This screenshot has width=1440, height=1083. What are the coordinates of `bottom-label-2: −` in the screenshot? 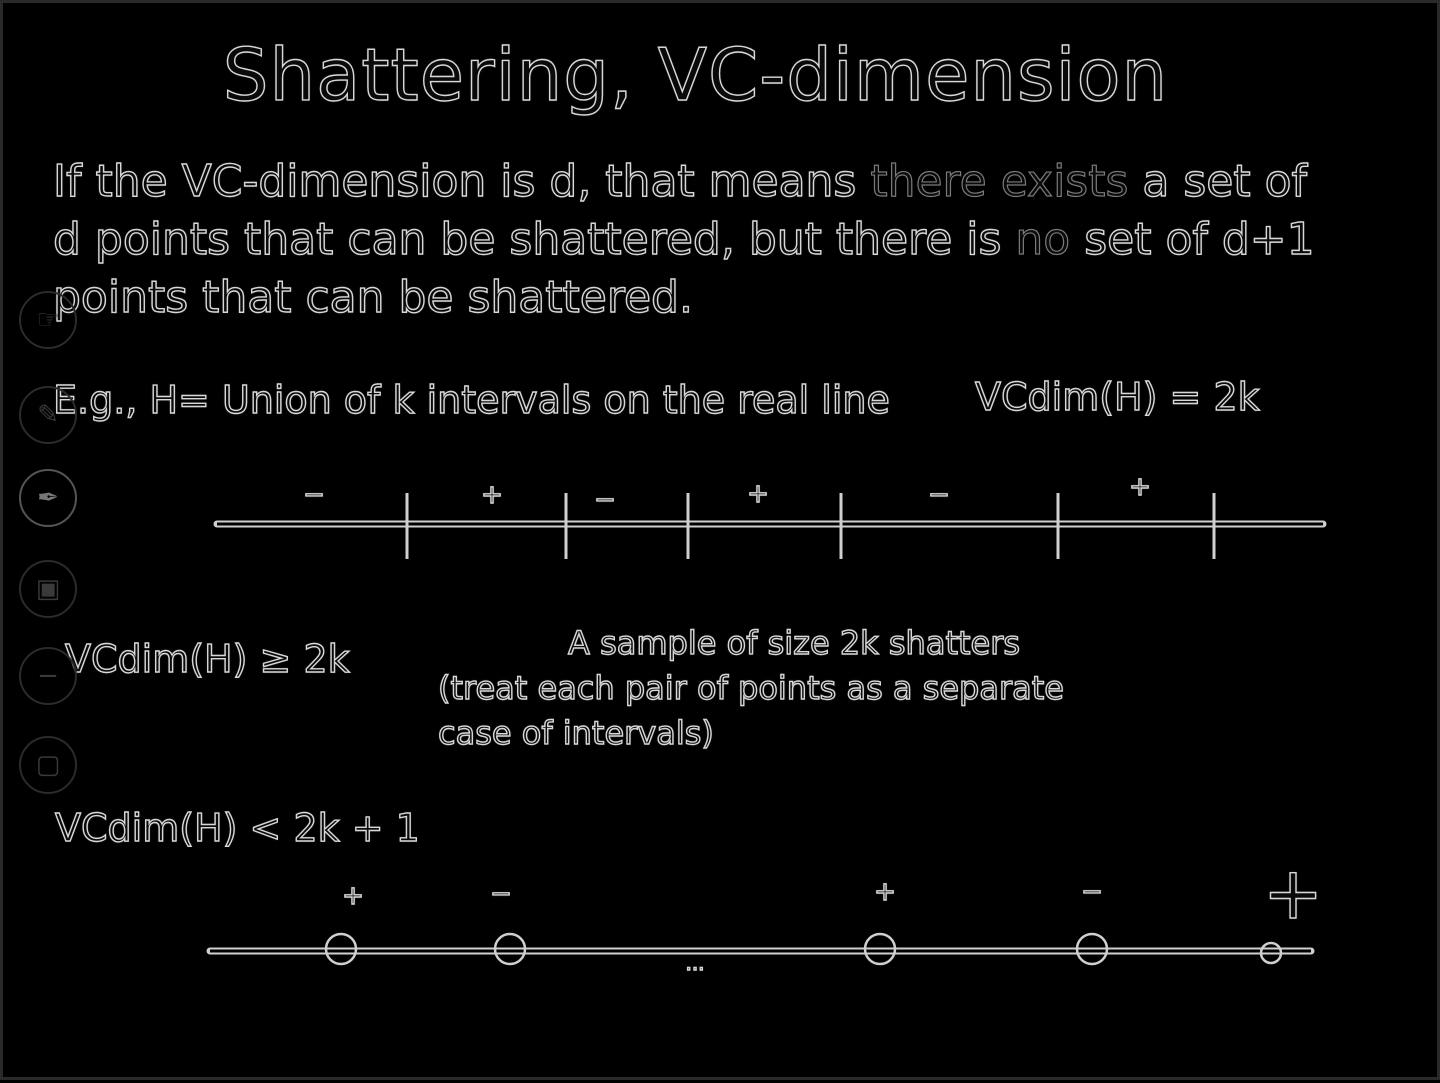 It's located at (500, 893).